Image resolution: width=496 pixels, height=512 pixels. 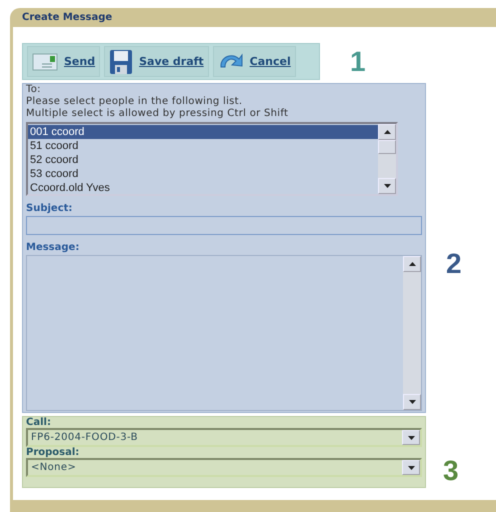 What do you see at coordinates (203, 146) in the screenshot?
I see `recipient-option: 51 ccoord` at bounding box center [203, 146].